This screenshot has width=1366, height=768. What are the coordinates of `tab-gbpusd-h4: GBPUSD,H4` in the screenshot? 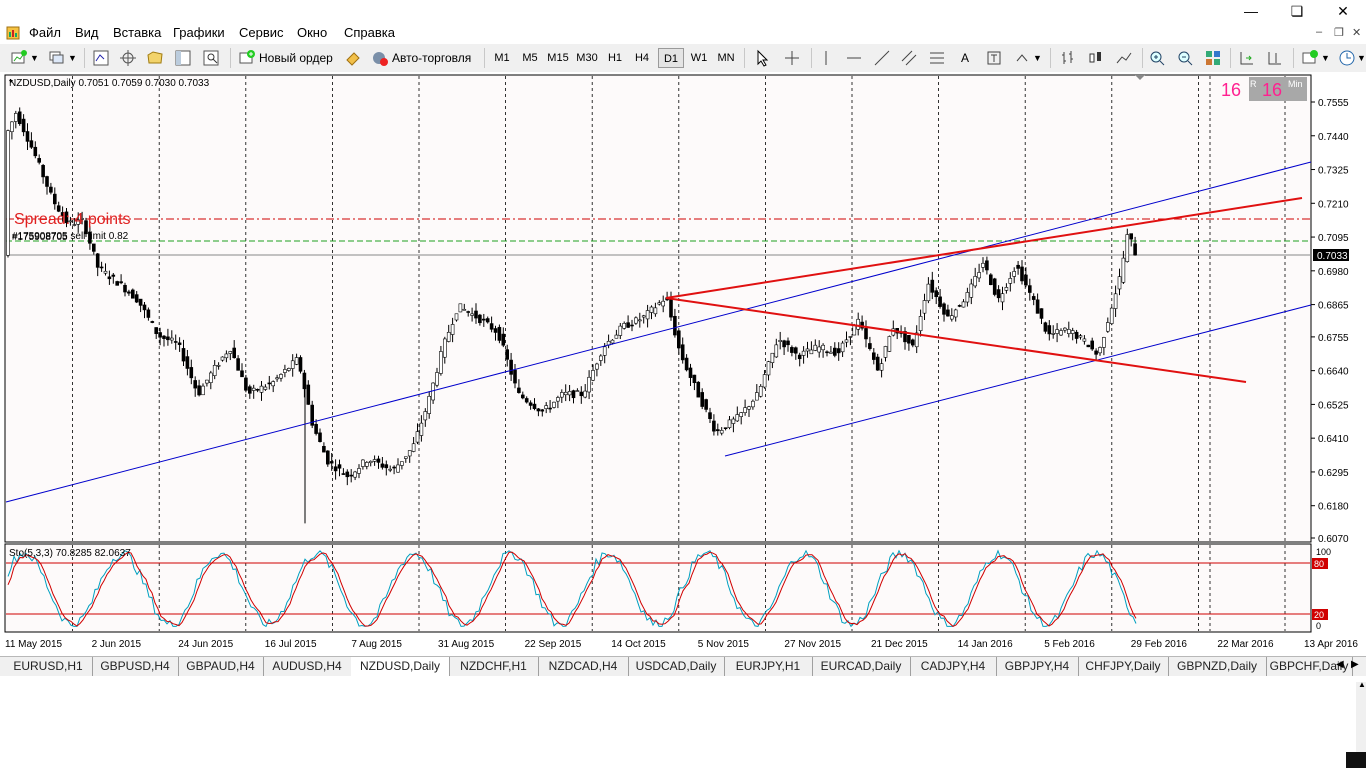 It's located at (135, 666).